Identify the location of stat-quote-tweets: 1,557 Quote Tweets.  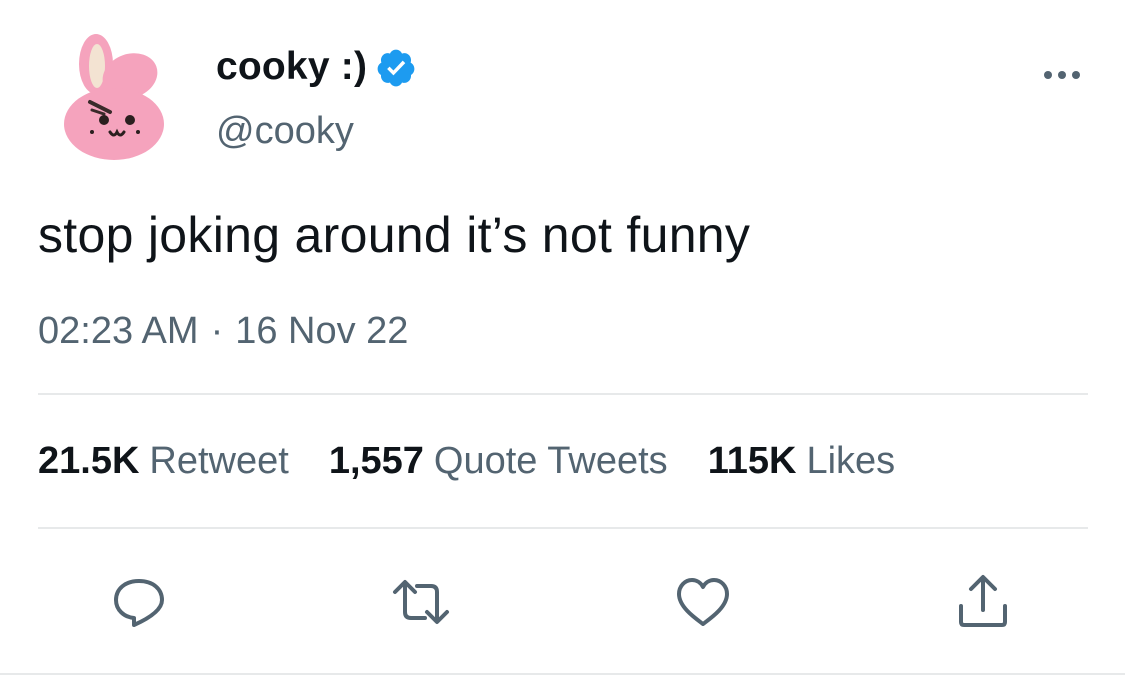
(498, 461).